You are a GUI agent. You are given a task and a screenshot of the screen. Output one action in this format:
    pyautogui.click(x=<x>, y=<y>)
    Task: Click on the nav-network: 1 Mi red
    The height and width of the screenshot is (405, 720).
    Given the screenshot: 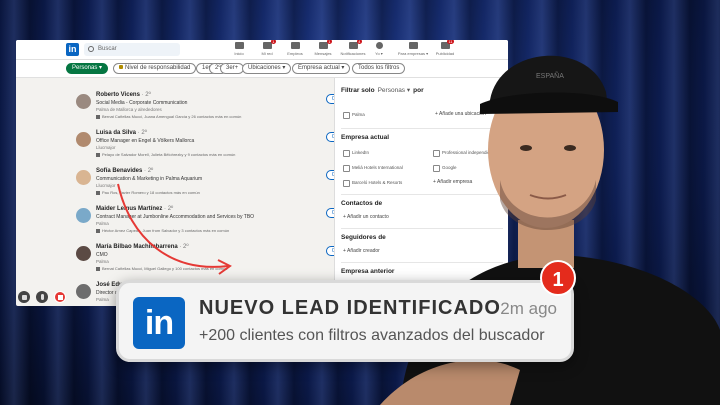 What is the action you would take?
    pyautogui.click(x=267, y=48)
    